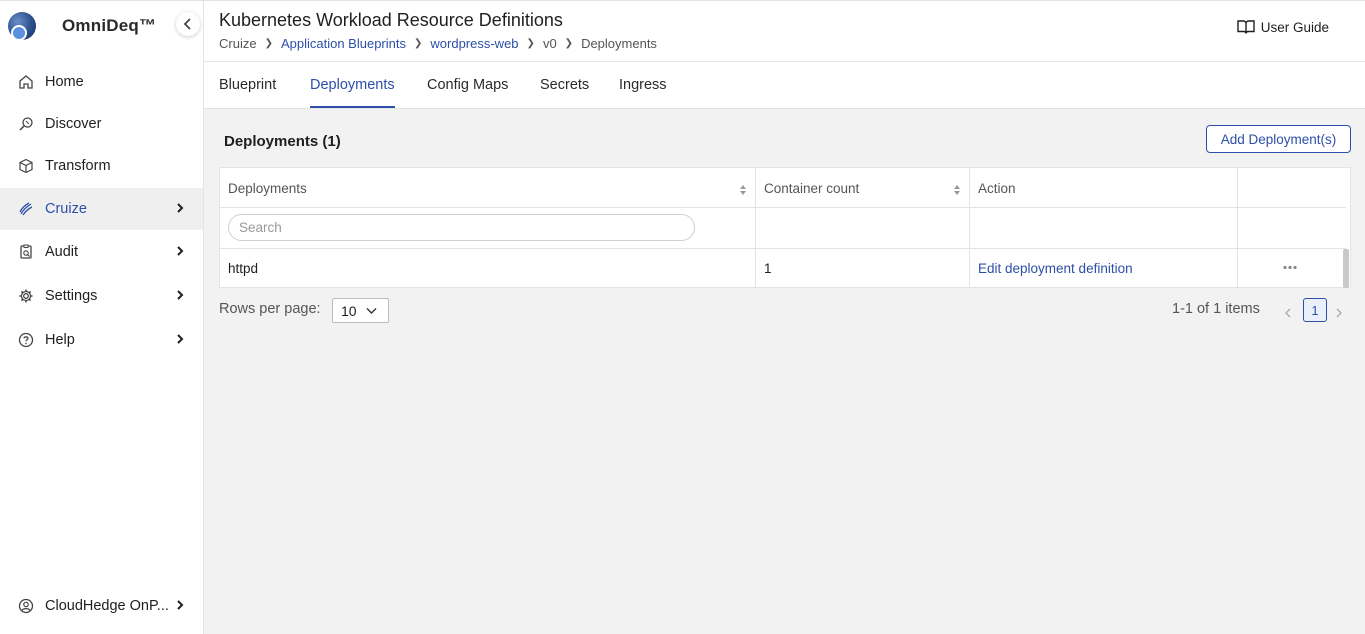 The height and width of the screenshot is (634, 1365). I want to click on tab-config-maps: Config Maps, so click(467, 91).